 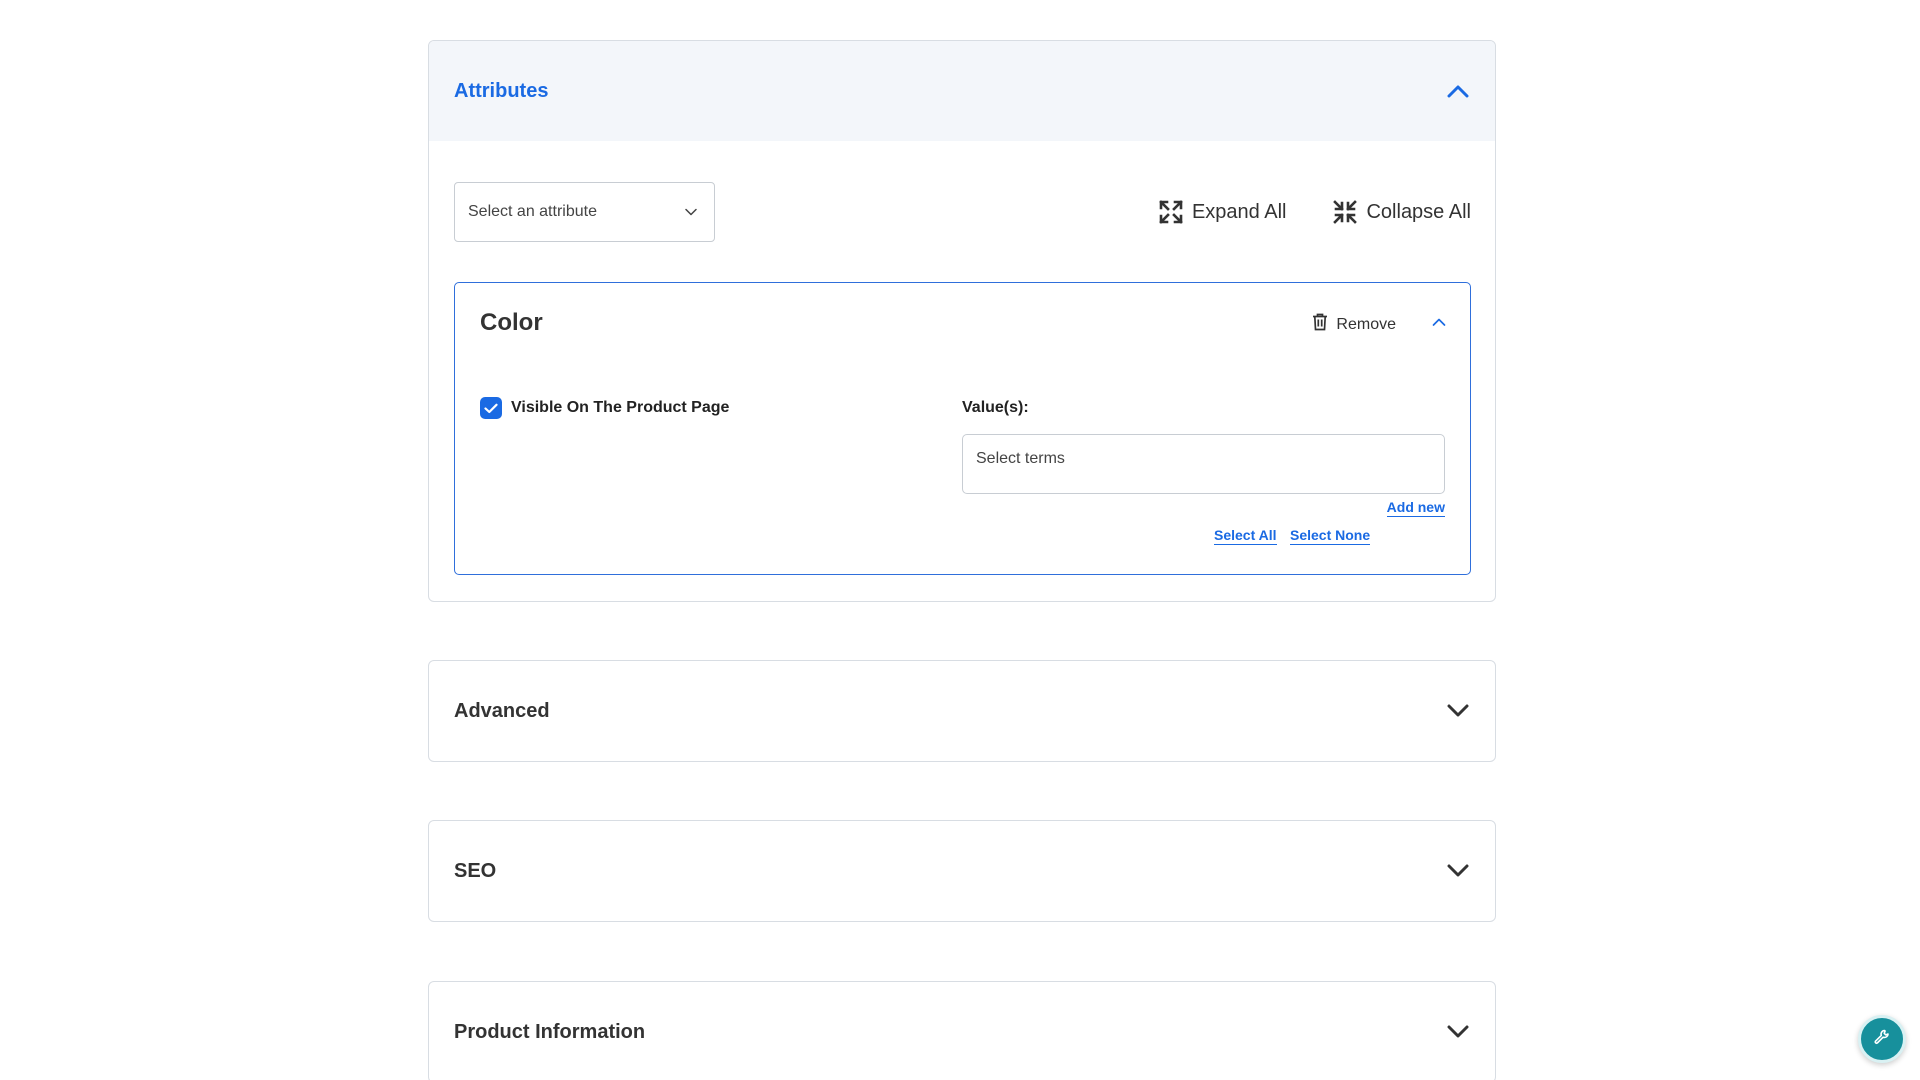 What do you see at coordinates (550, 1031) in the screenshot?
I see `product-information-panel-title: Product Information` at bounding box center [550, 1031].